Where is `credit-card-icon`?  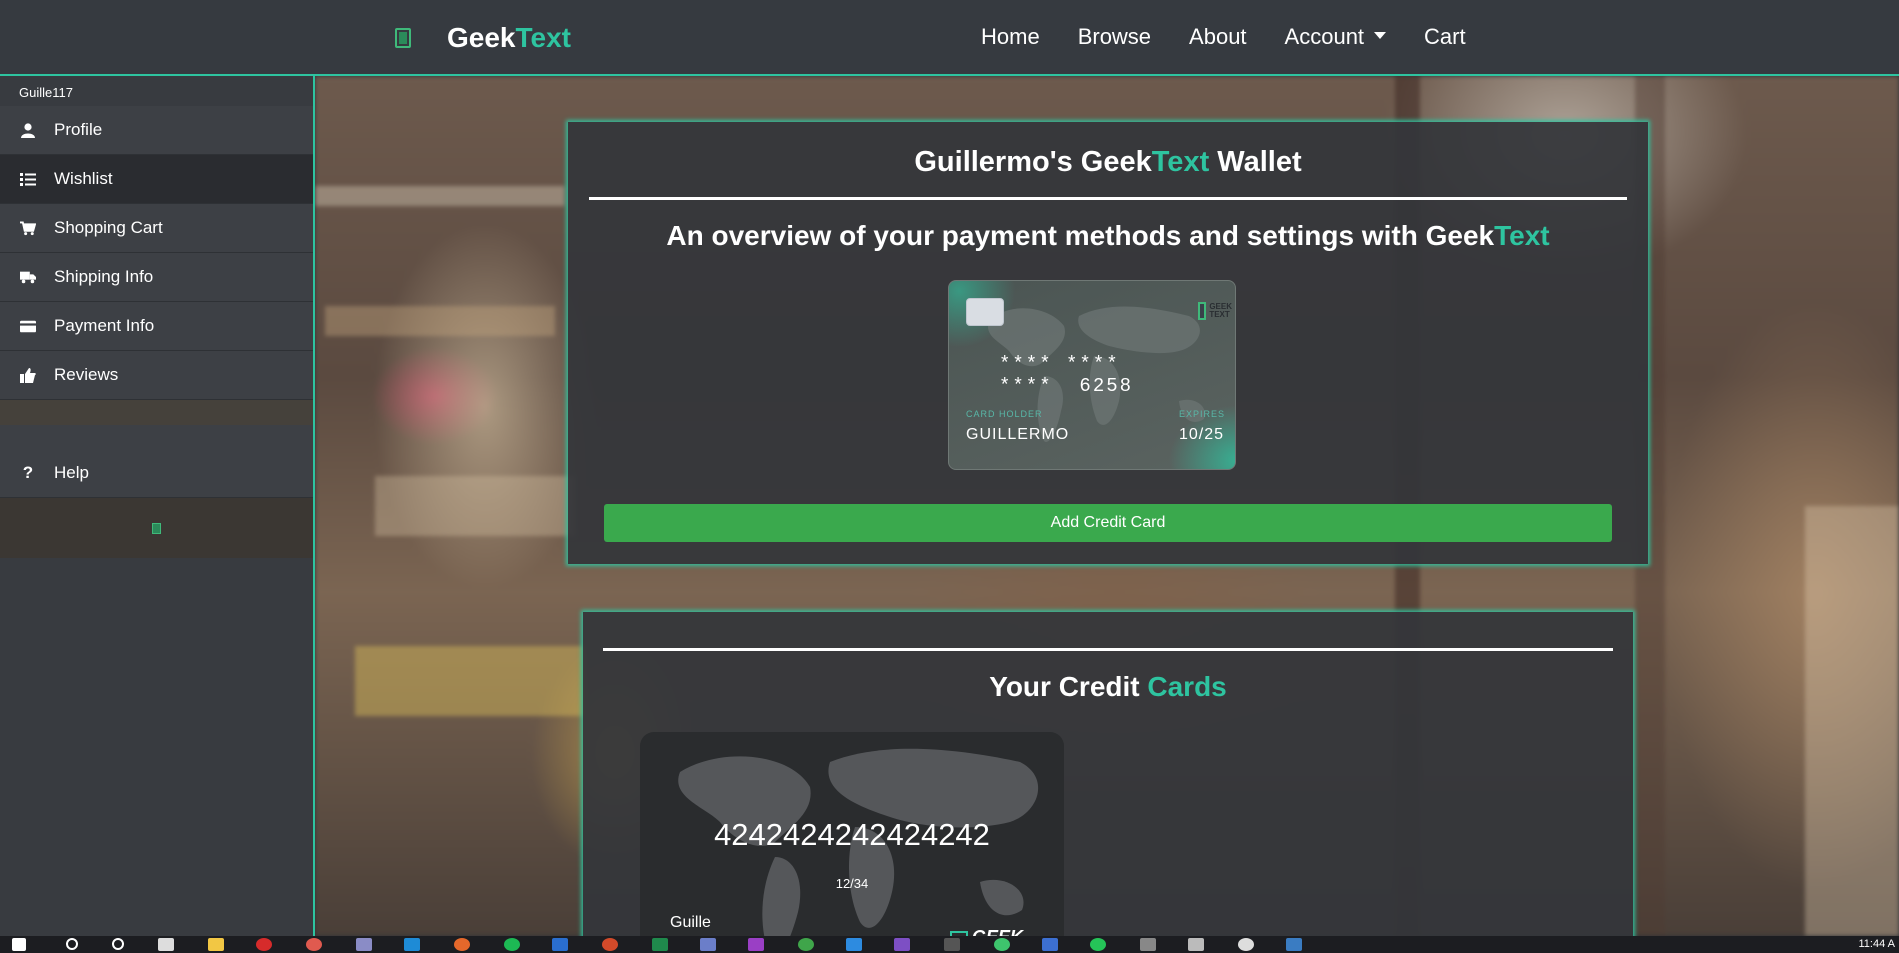
credit-card-icon is located at coordinates (28, 326).